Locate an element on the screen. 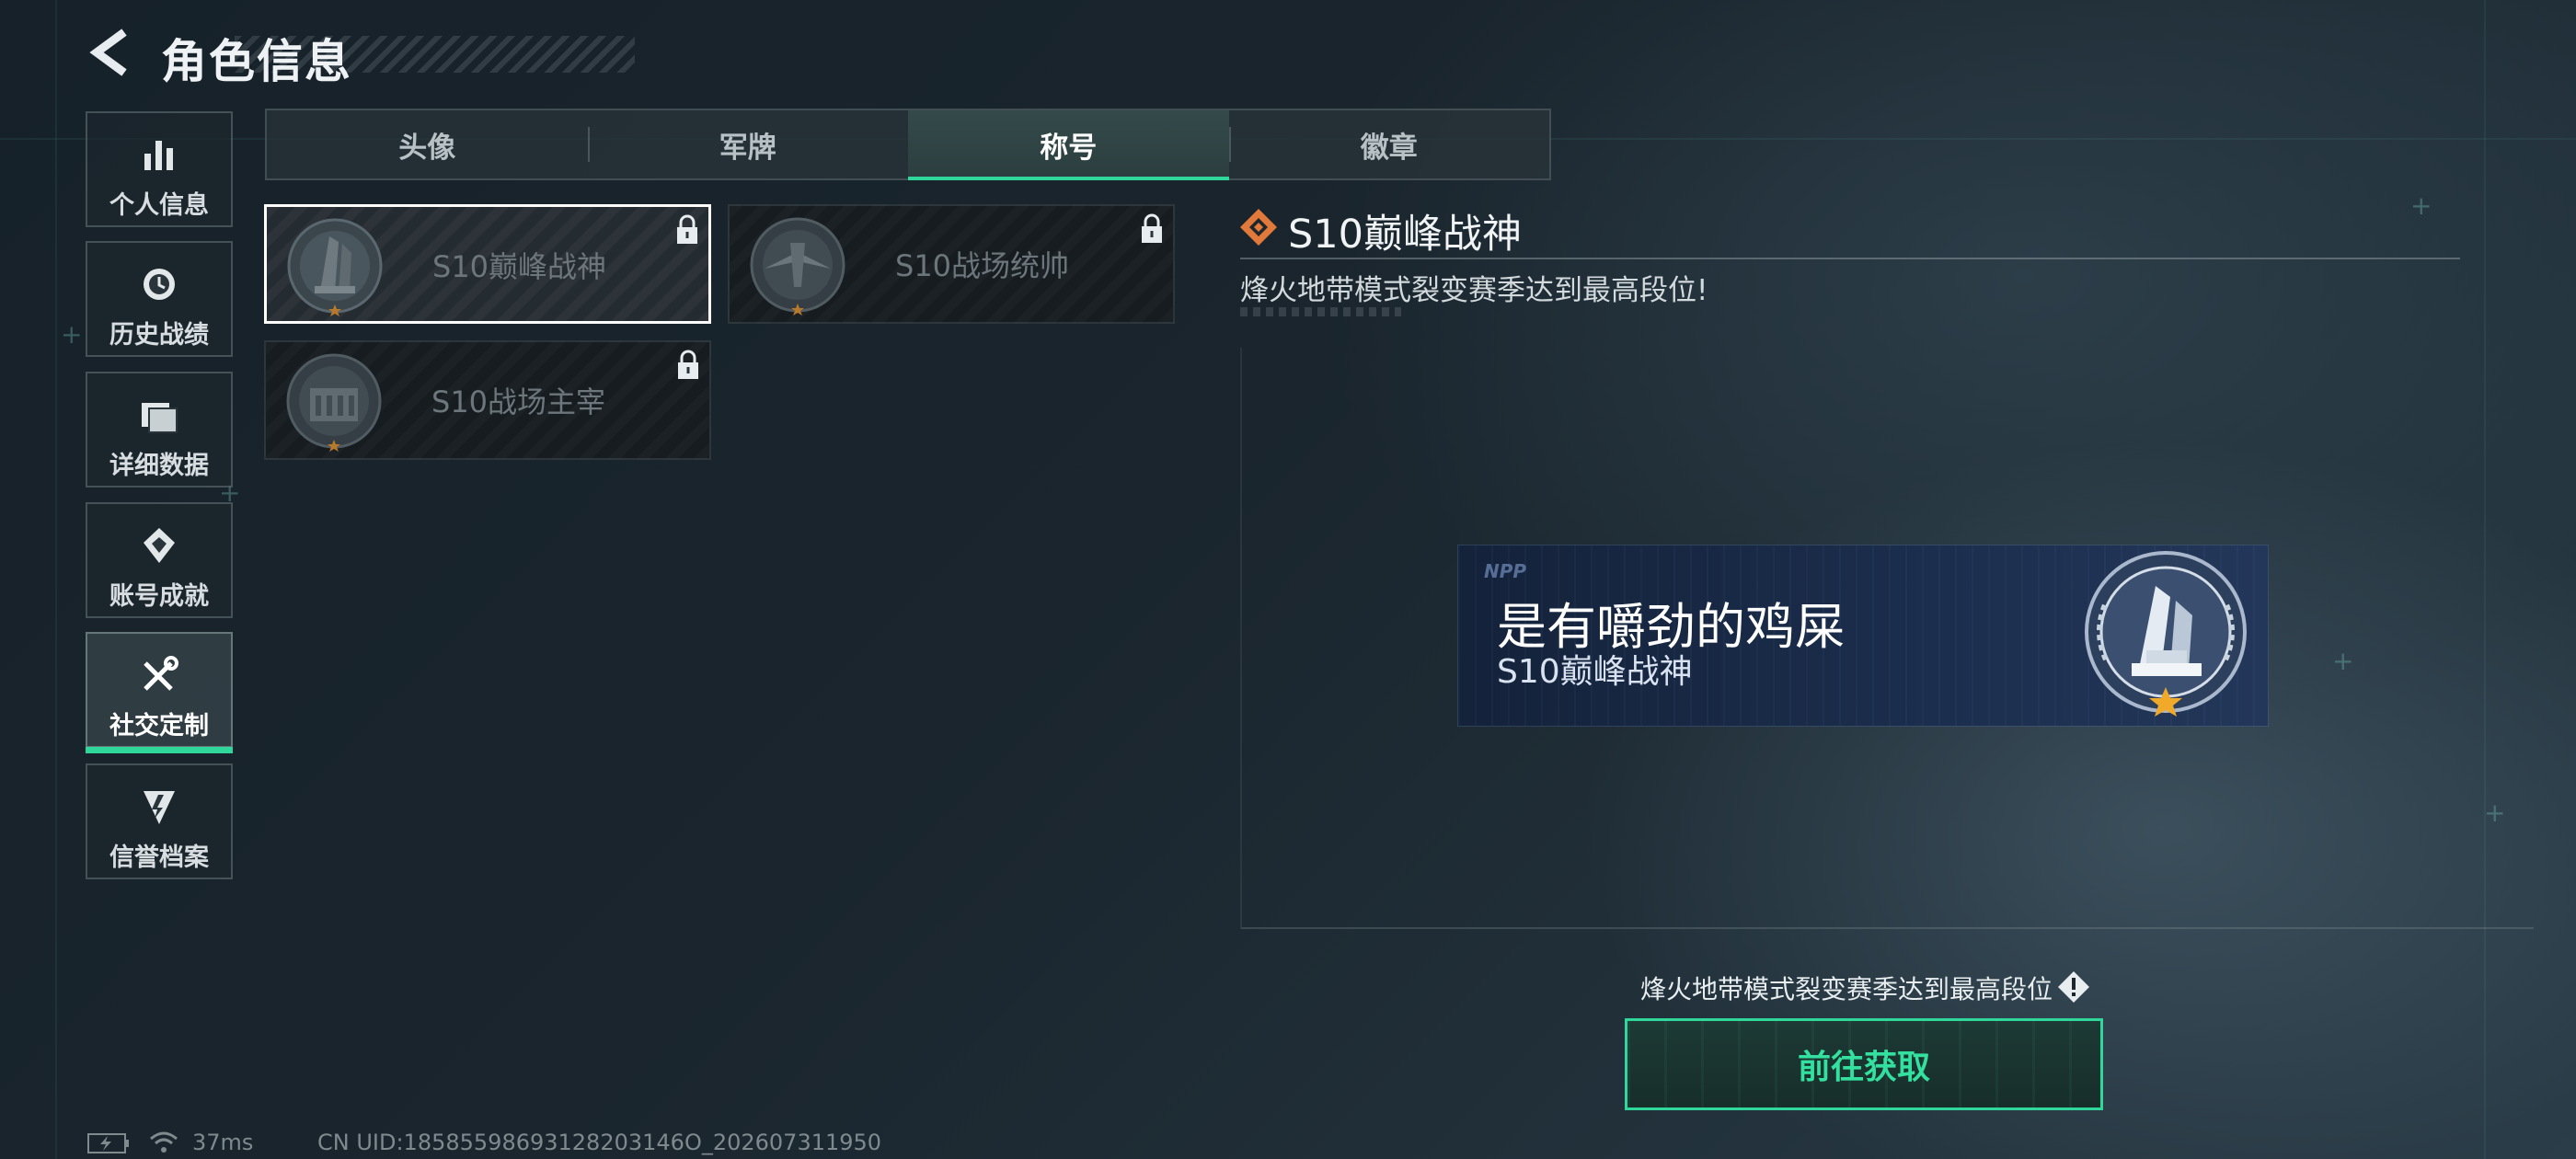 The image size is (2576, 1159). category-tabs: 头像 军牌 称号 徽章 is located at coordinates (908, 144).